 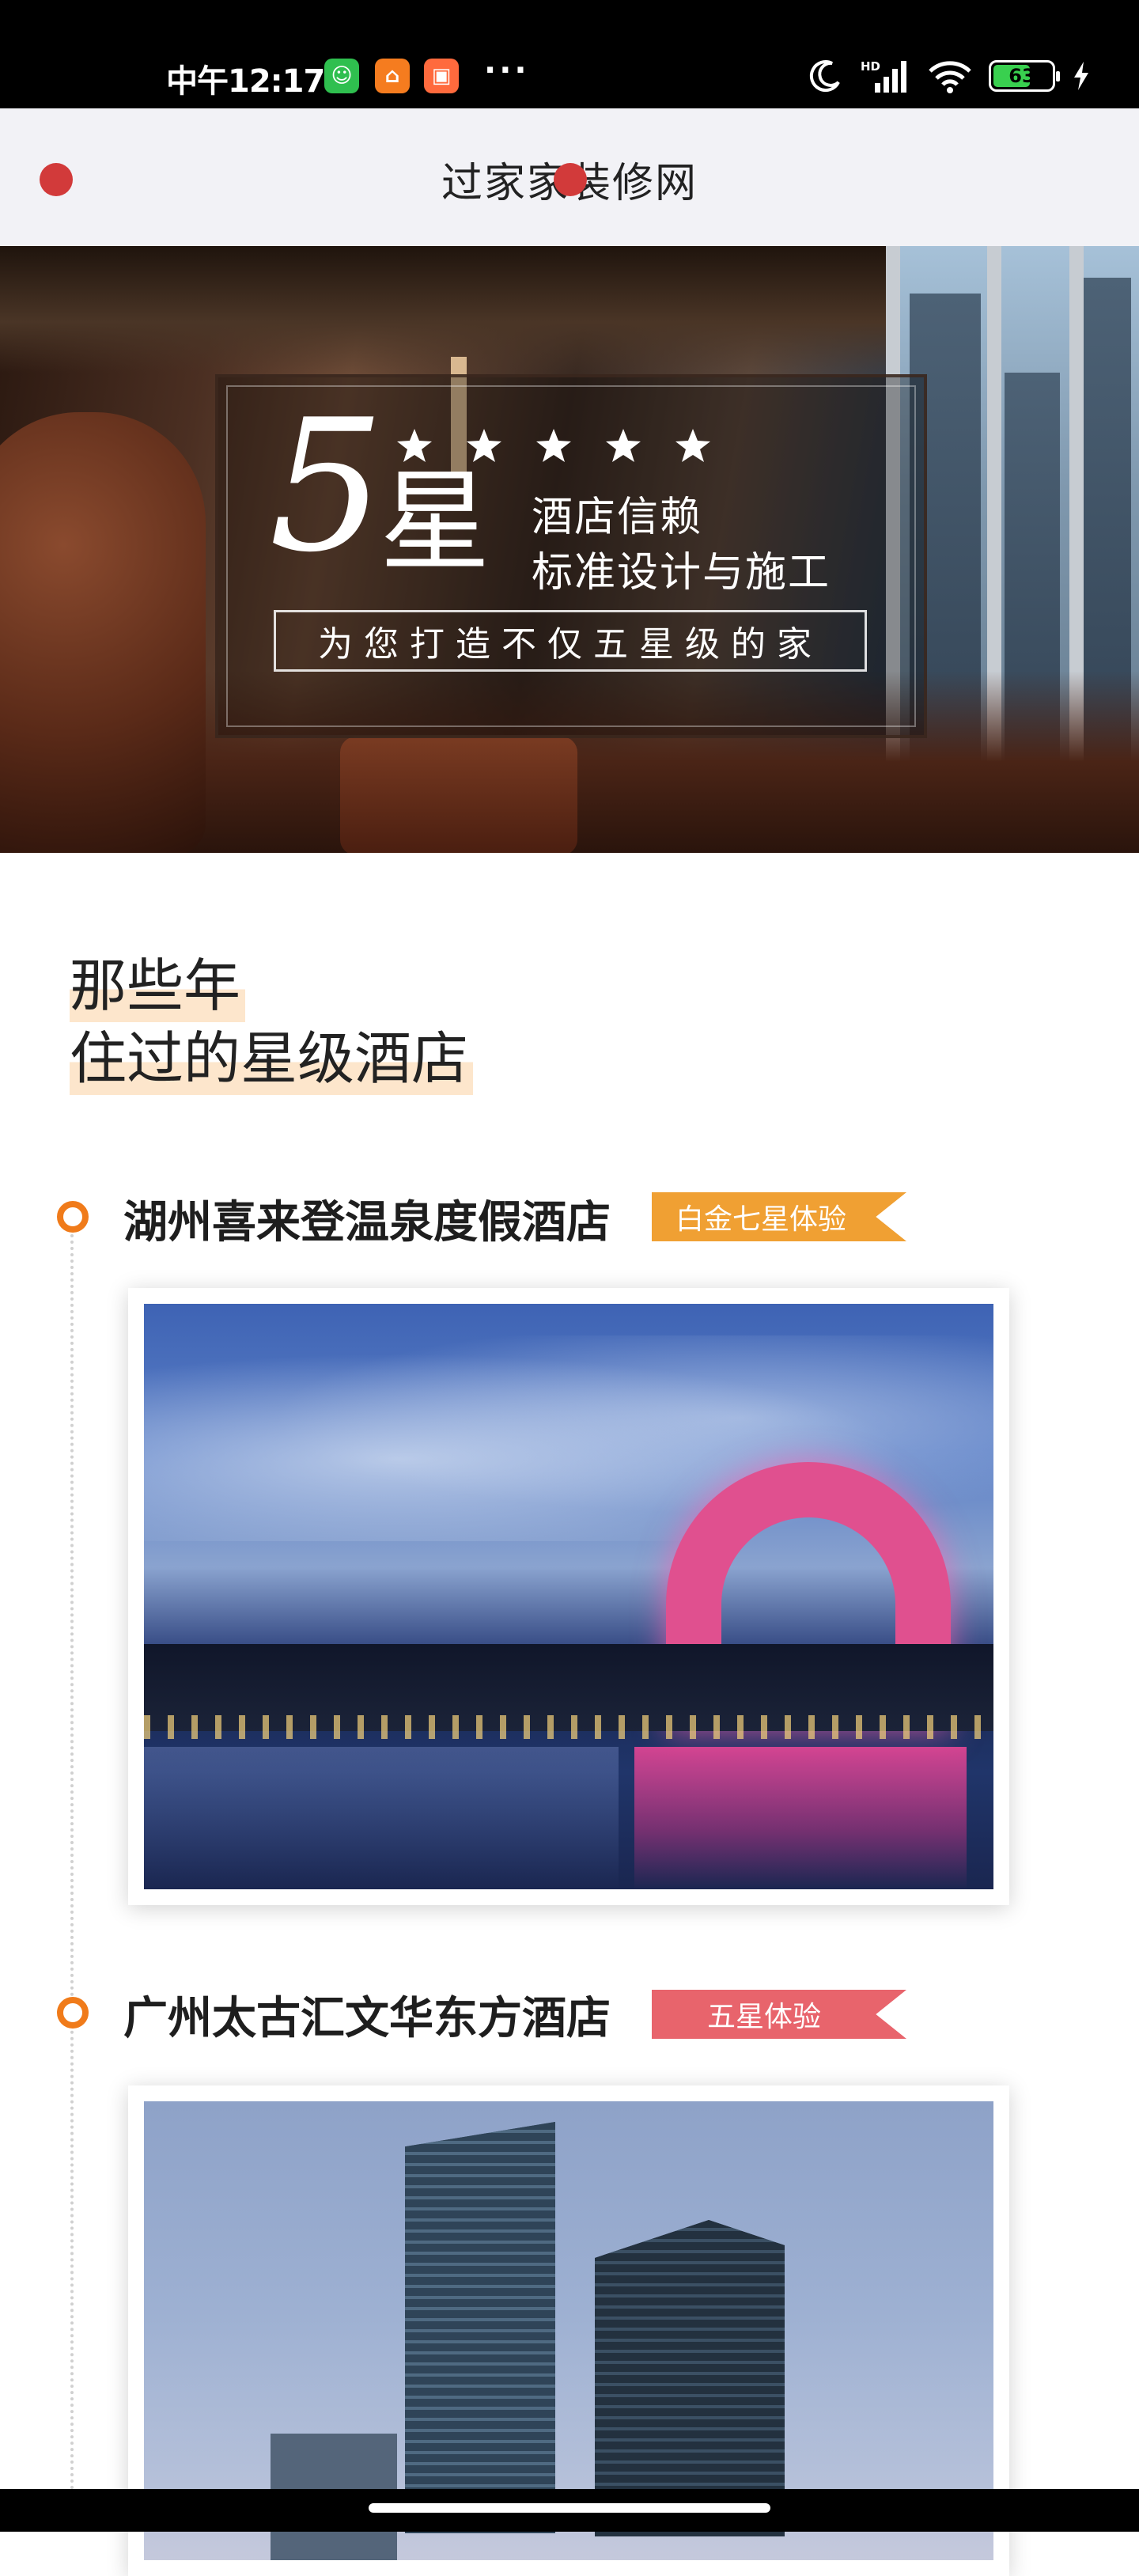 I want to click on photo-tower, so click(x=480, y=2327).